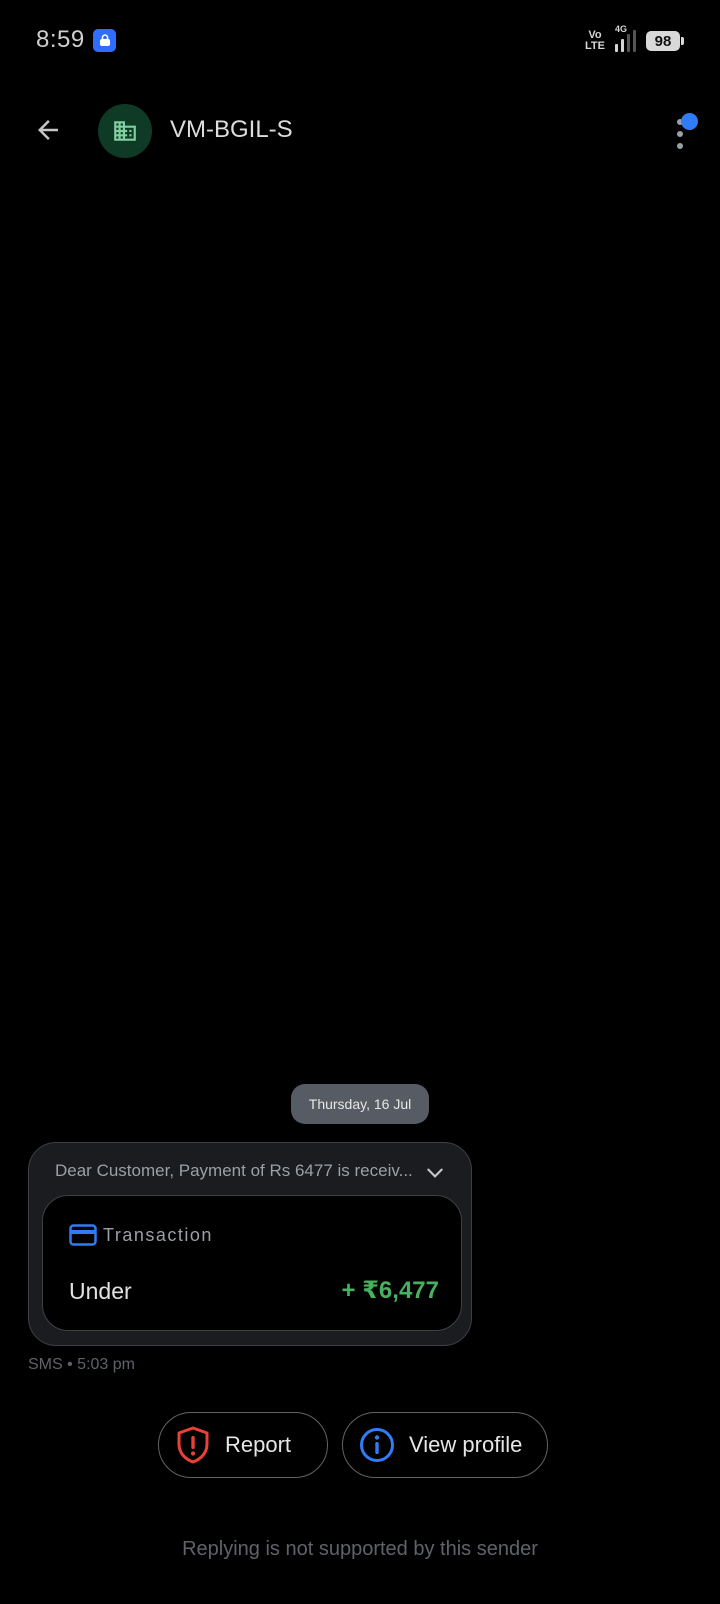 This screenshot has width=720, height=1604. I want to click on volte-indicator: Vo LTE, so click(595, 40).